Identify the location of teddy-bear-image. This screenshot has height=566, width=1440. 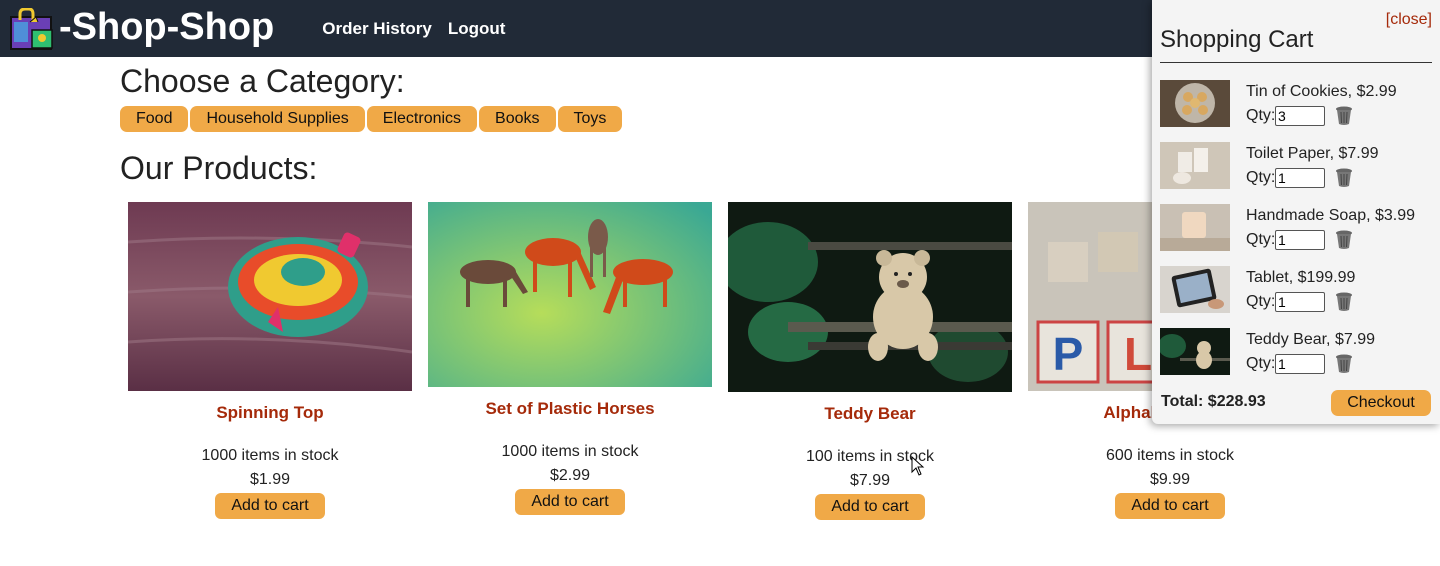
(870, 297).